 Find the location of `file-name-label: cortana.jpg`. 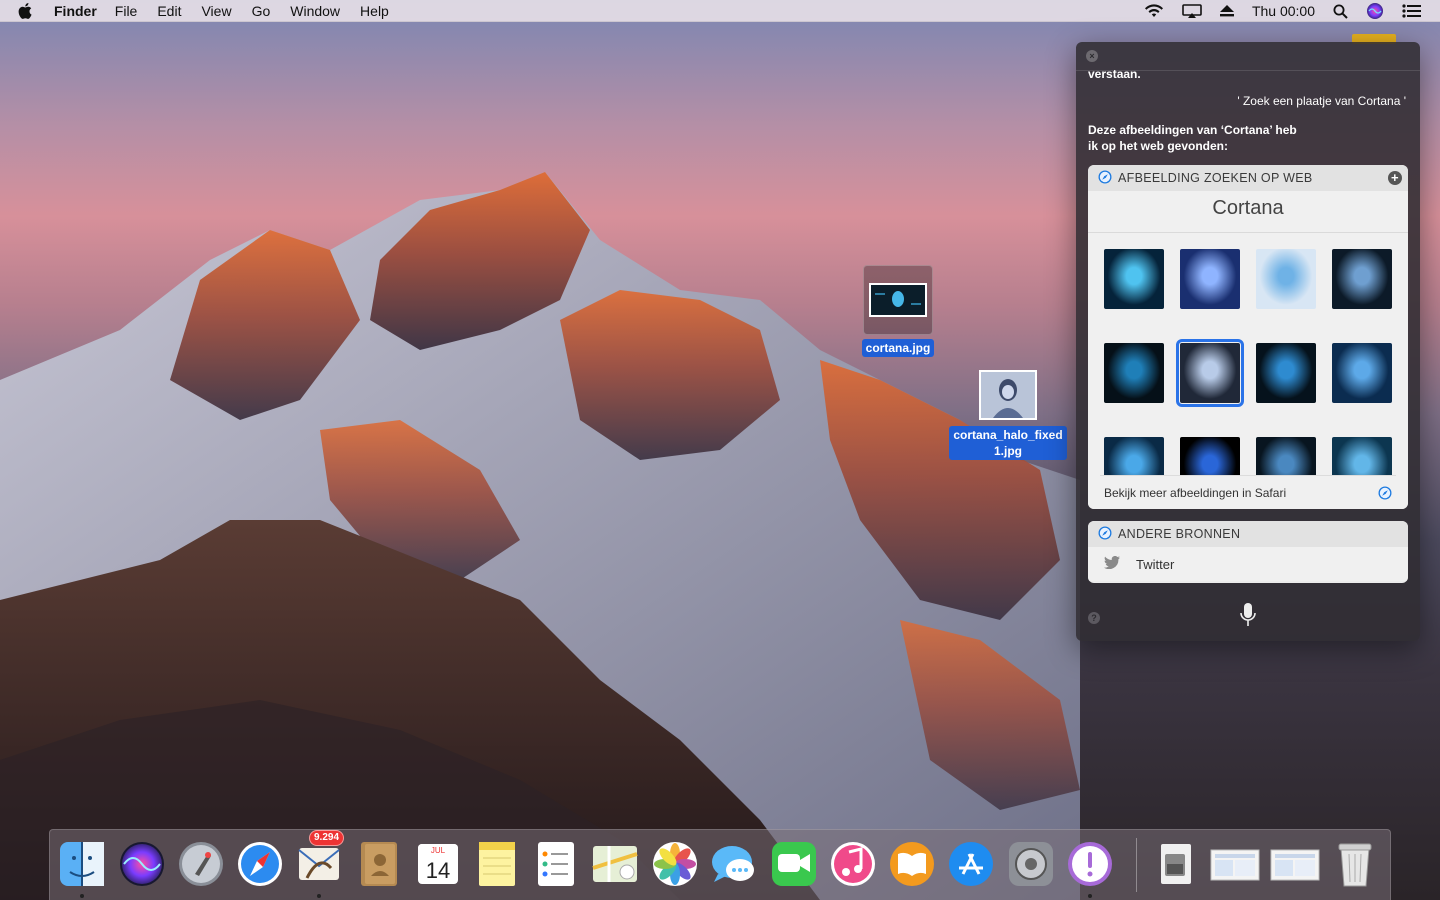

file-name-label: cortana.jpg is located at coordinates (898, 348).